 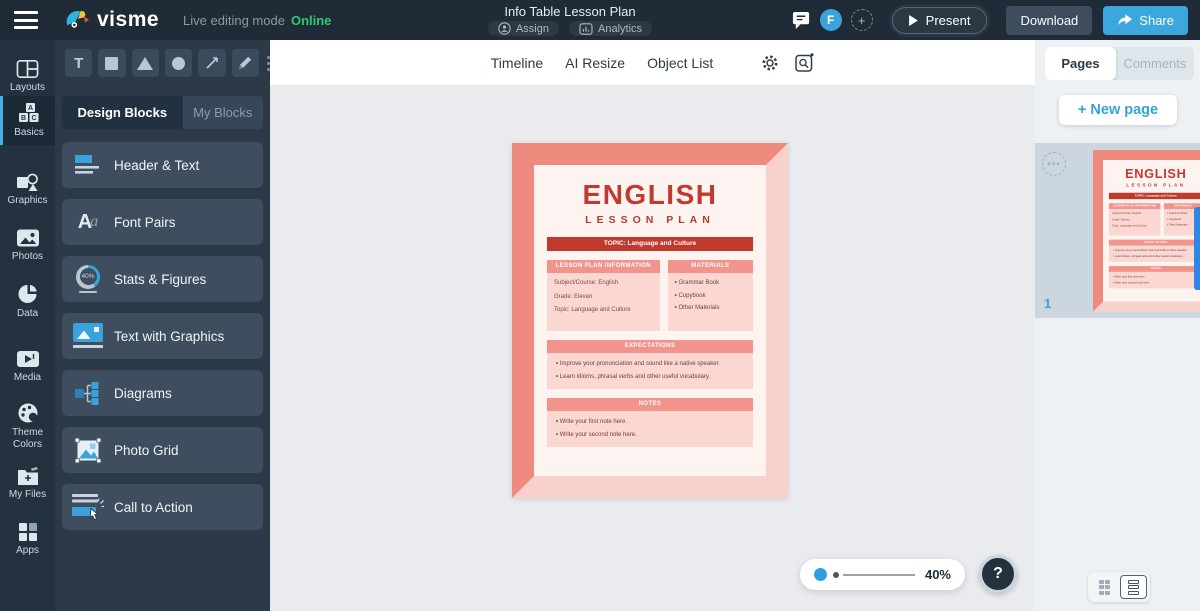 I want to click on zoom-slider-track, so click(x=879, y=574).